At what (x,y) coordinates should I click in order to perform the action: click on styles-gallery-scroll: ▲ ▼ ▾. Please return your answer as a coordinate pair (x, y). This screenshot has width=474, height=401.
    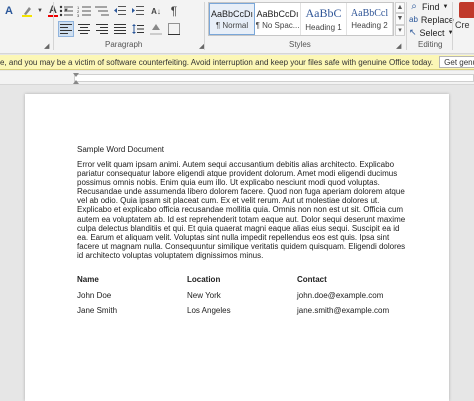
    Looking at the image, I should click on (400, 19).